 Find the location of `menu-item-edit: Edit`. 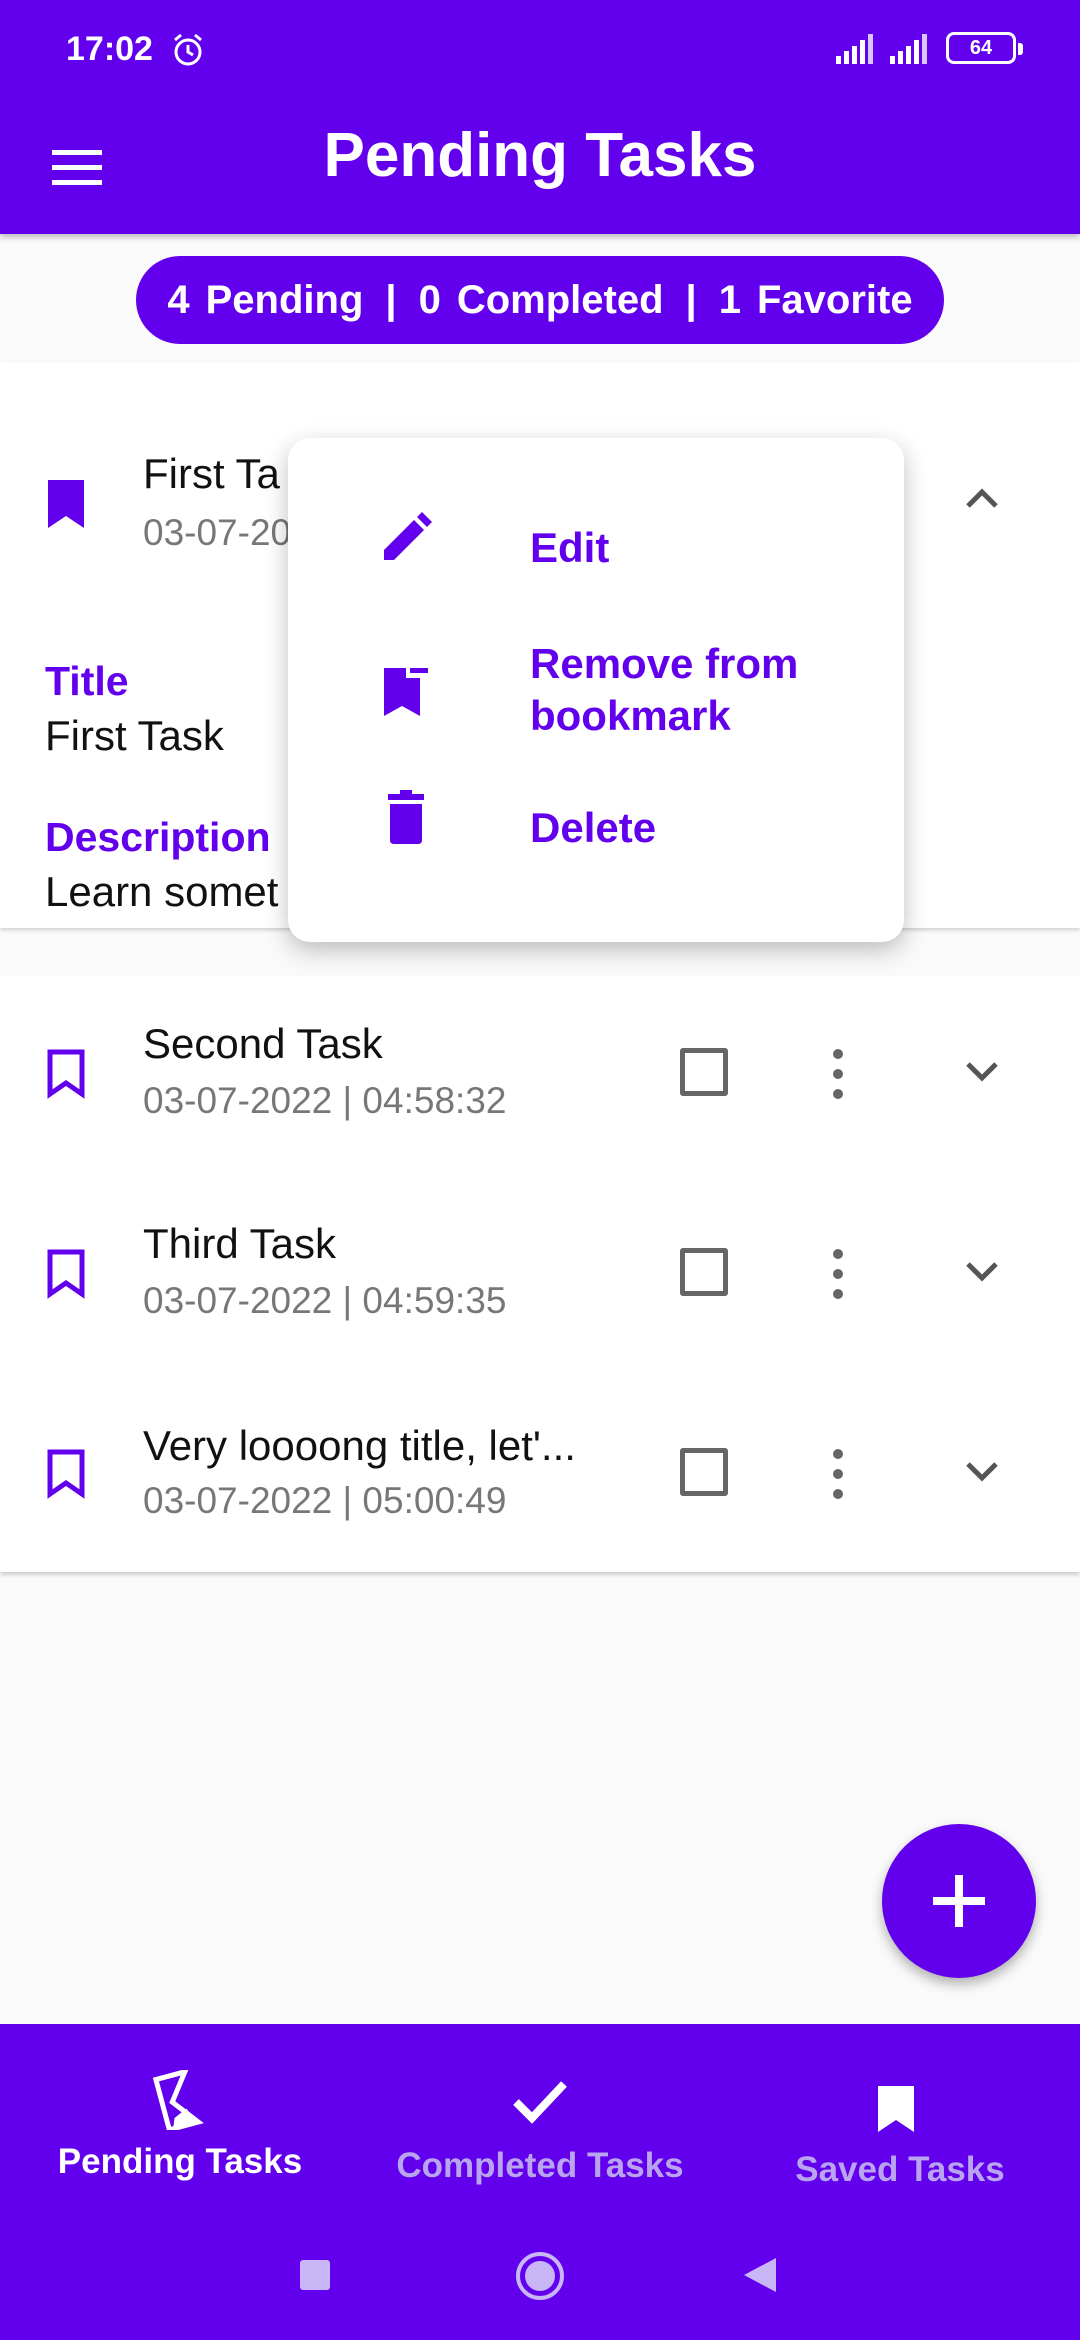

menu-item-edit: Edit is located at coordinates (596, 553).